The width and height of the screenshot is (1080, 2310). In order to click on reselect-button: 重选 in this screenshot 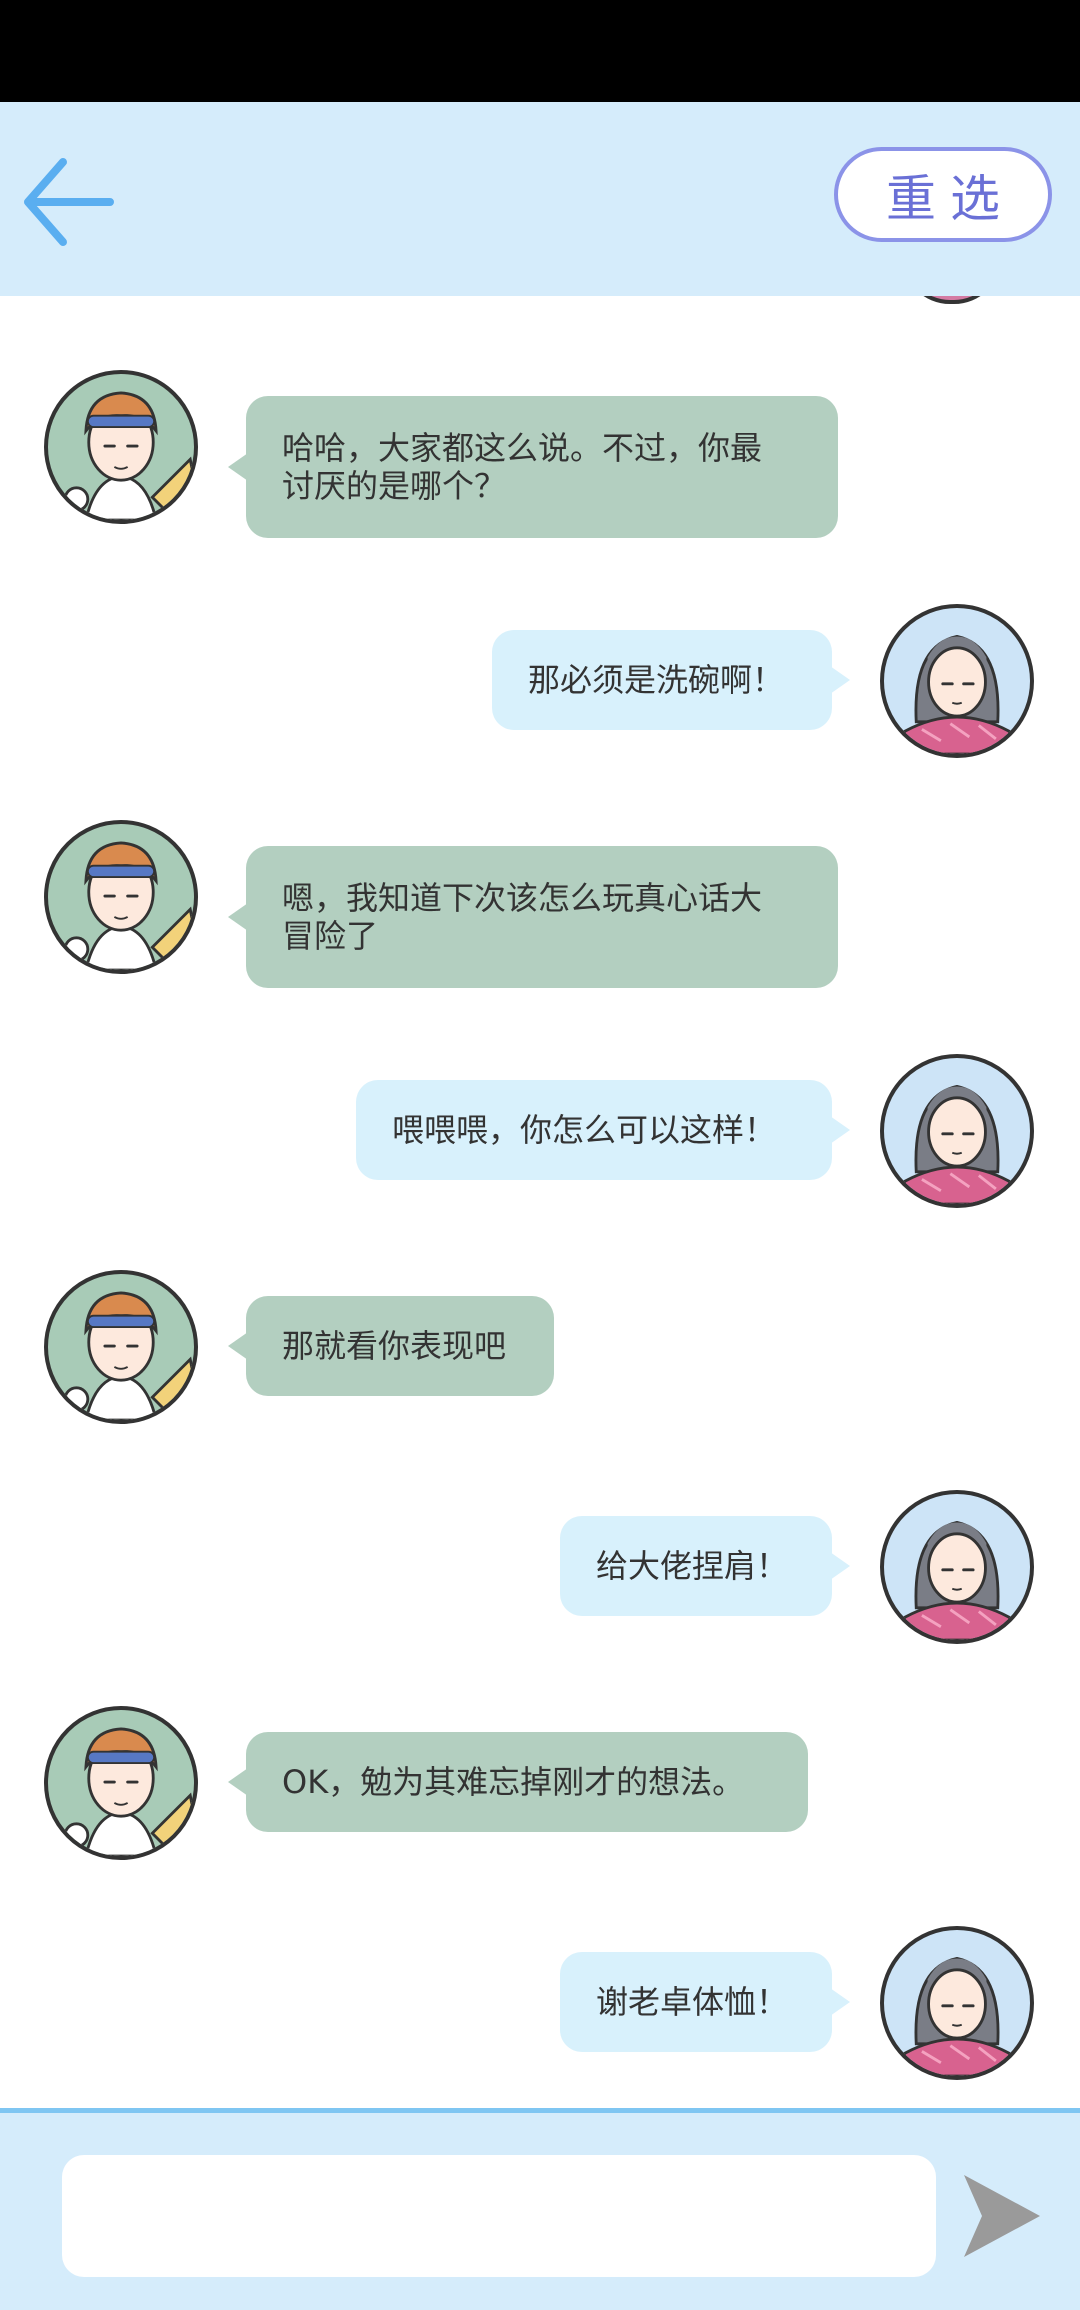, I will do `click(943, 194)`.